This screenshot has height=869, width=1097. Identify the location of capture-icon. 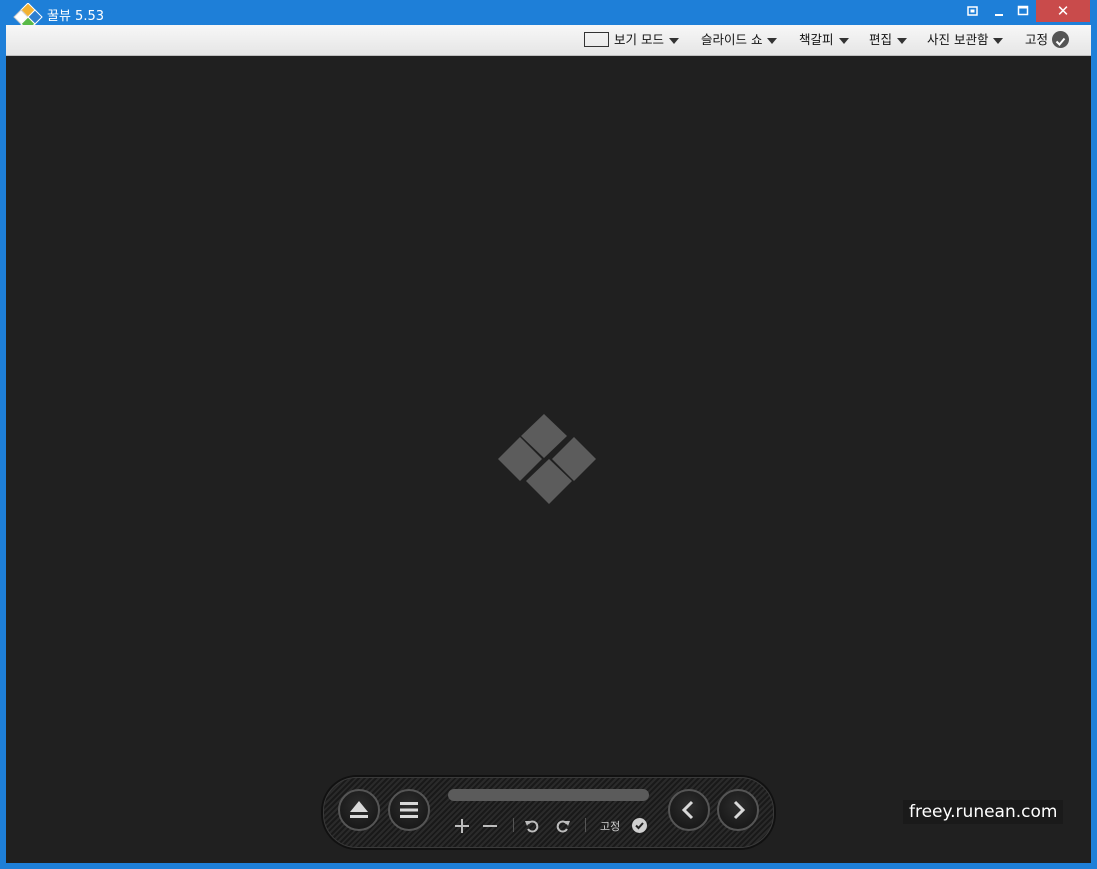
(972, 11).